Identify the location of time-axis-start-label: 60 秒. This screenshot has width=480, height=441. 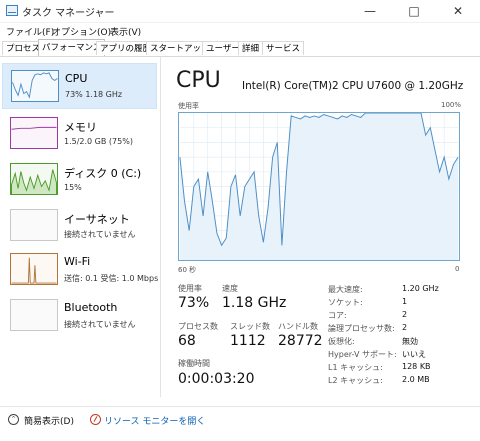
(187, 270).